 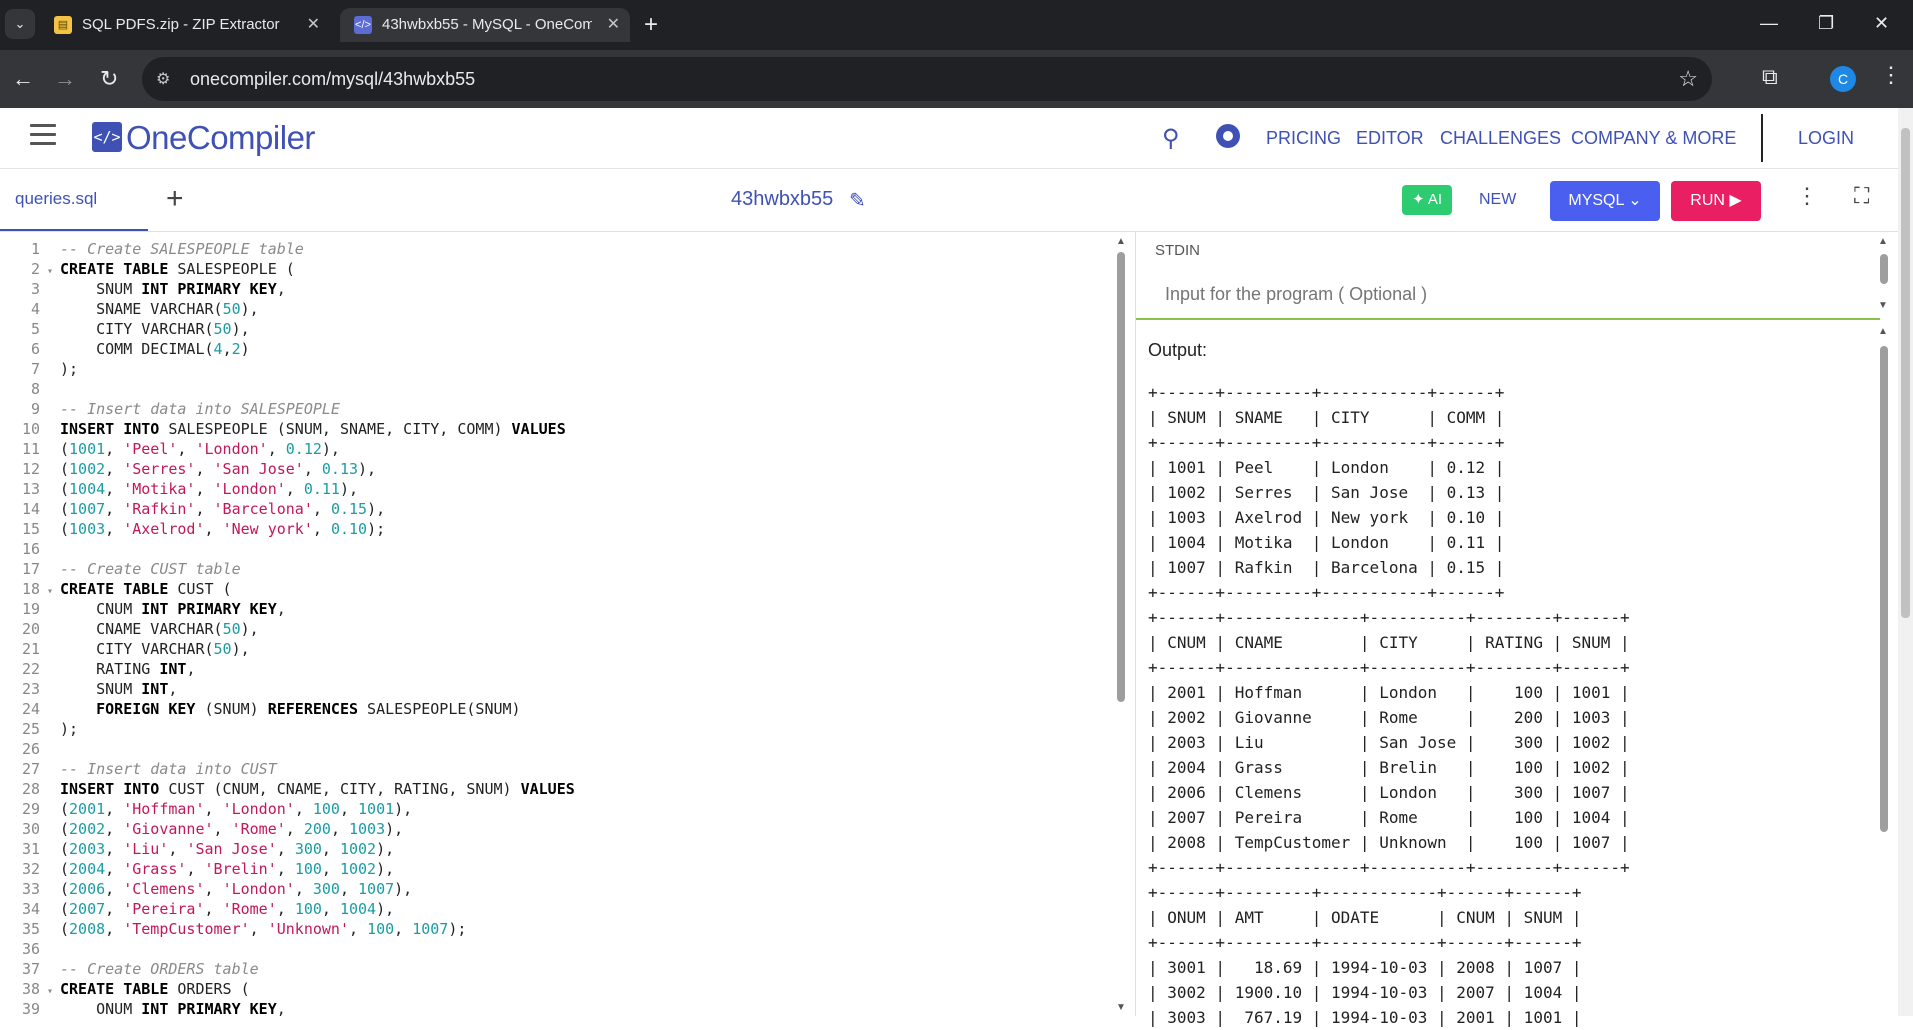 What do you see at coordinates (550, 1007) in the screenshot?
I see `code-line: 39 ONUM INT PRIMARY KEY,` at bounding box center [550, 1007].